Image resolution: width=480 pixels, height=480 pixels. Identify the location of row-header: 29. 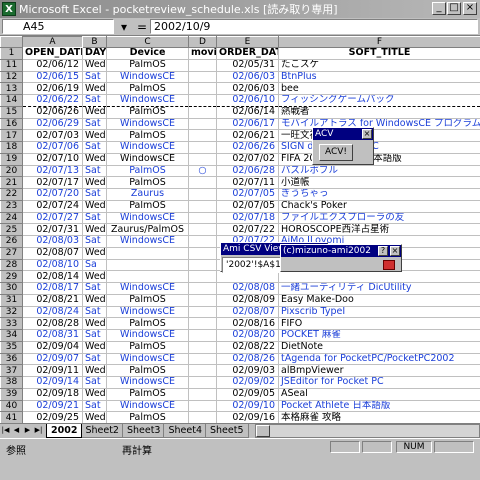
(11, 276).